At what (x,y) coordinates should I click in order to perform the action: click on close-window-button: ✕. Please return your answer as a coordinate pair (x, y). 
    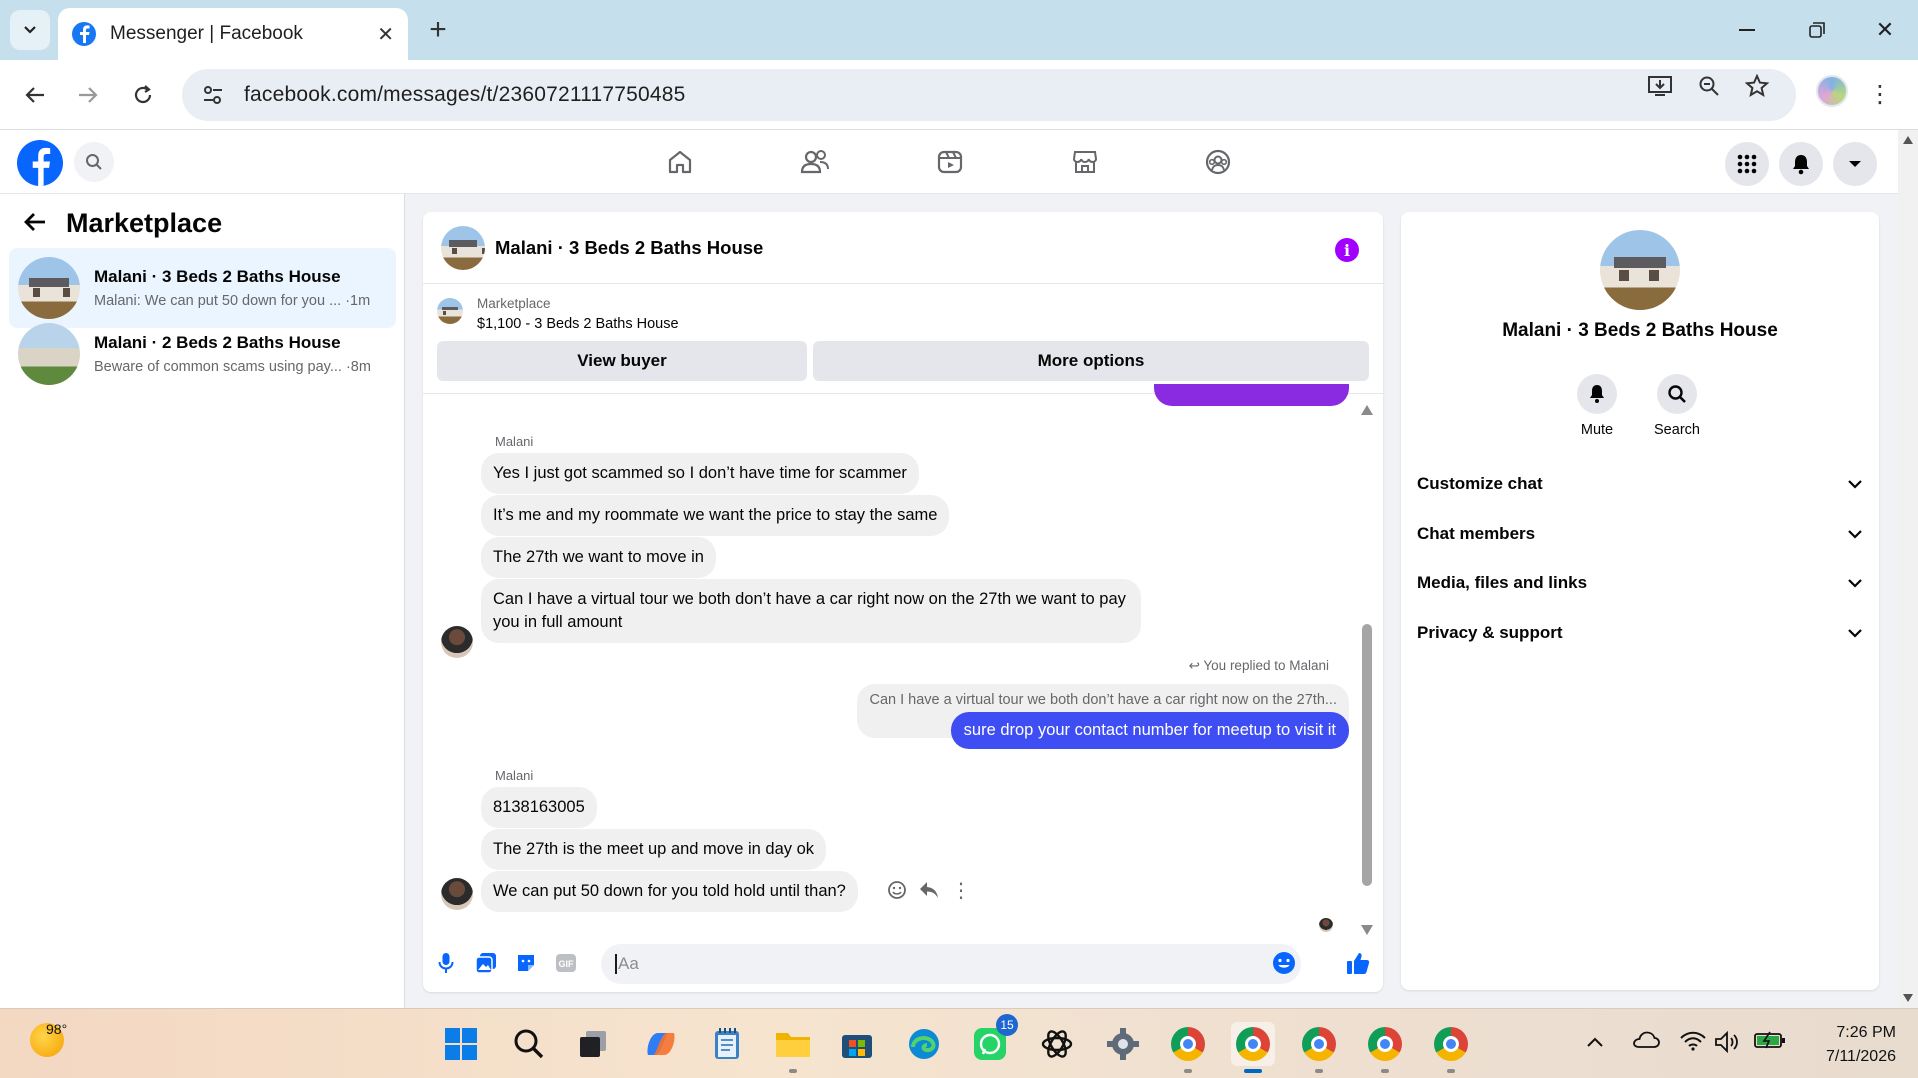
    Looking at the image, I should click on (1884, 30).